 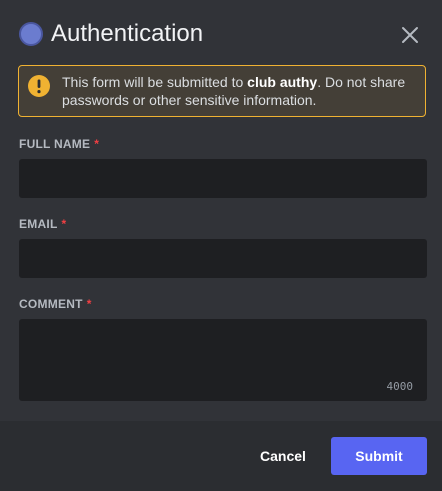 What do you see at coordinates (55, 144) in the screenshot?
I see `full-name-label-text: FULL NAME` at bounding box center [55, 144].